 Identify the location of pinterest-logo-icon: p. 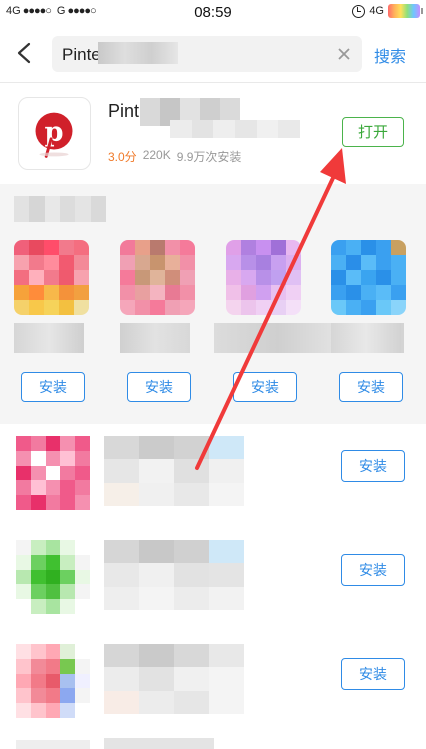
(54, 135).